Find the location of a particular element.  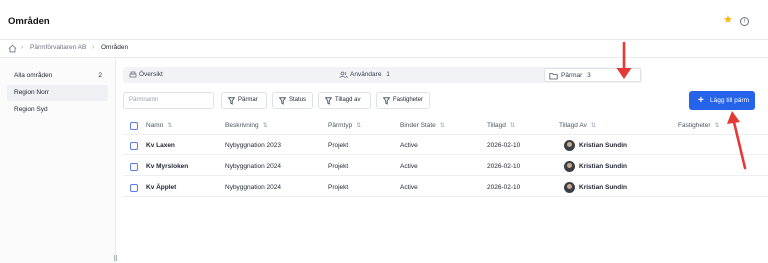

breadcrumb-current: Områden is located at coordinates (115, 47).